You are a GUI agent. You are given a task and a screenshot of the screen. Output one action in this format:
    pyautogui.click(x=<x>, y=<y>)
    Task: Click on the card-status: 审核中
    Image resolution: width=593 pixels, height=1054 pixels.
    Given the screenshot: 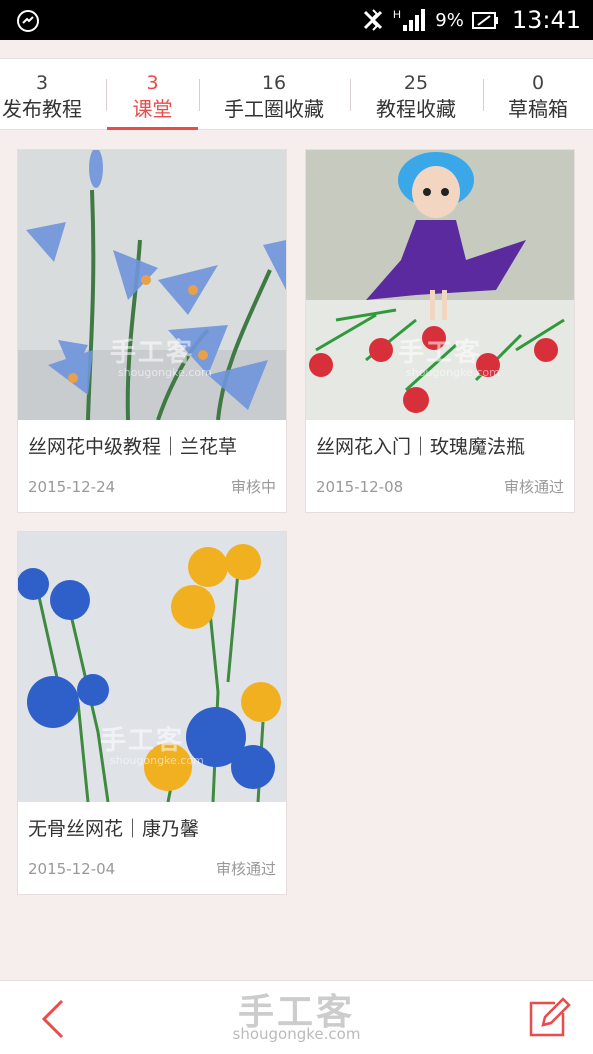 What is the action you would take?
    pyautogui.click(x=253, y=487)
    